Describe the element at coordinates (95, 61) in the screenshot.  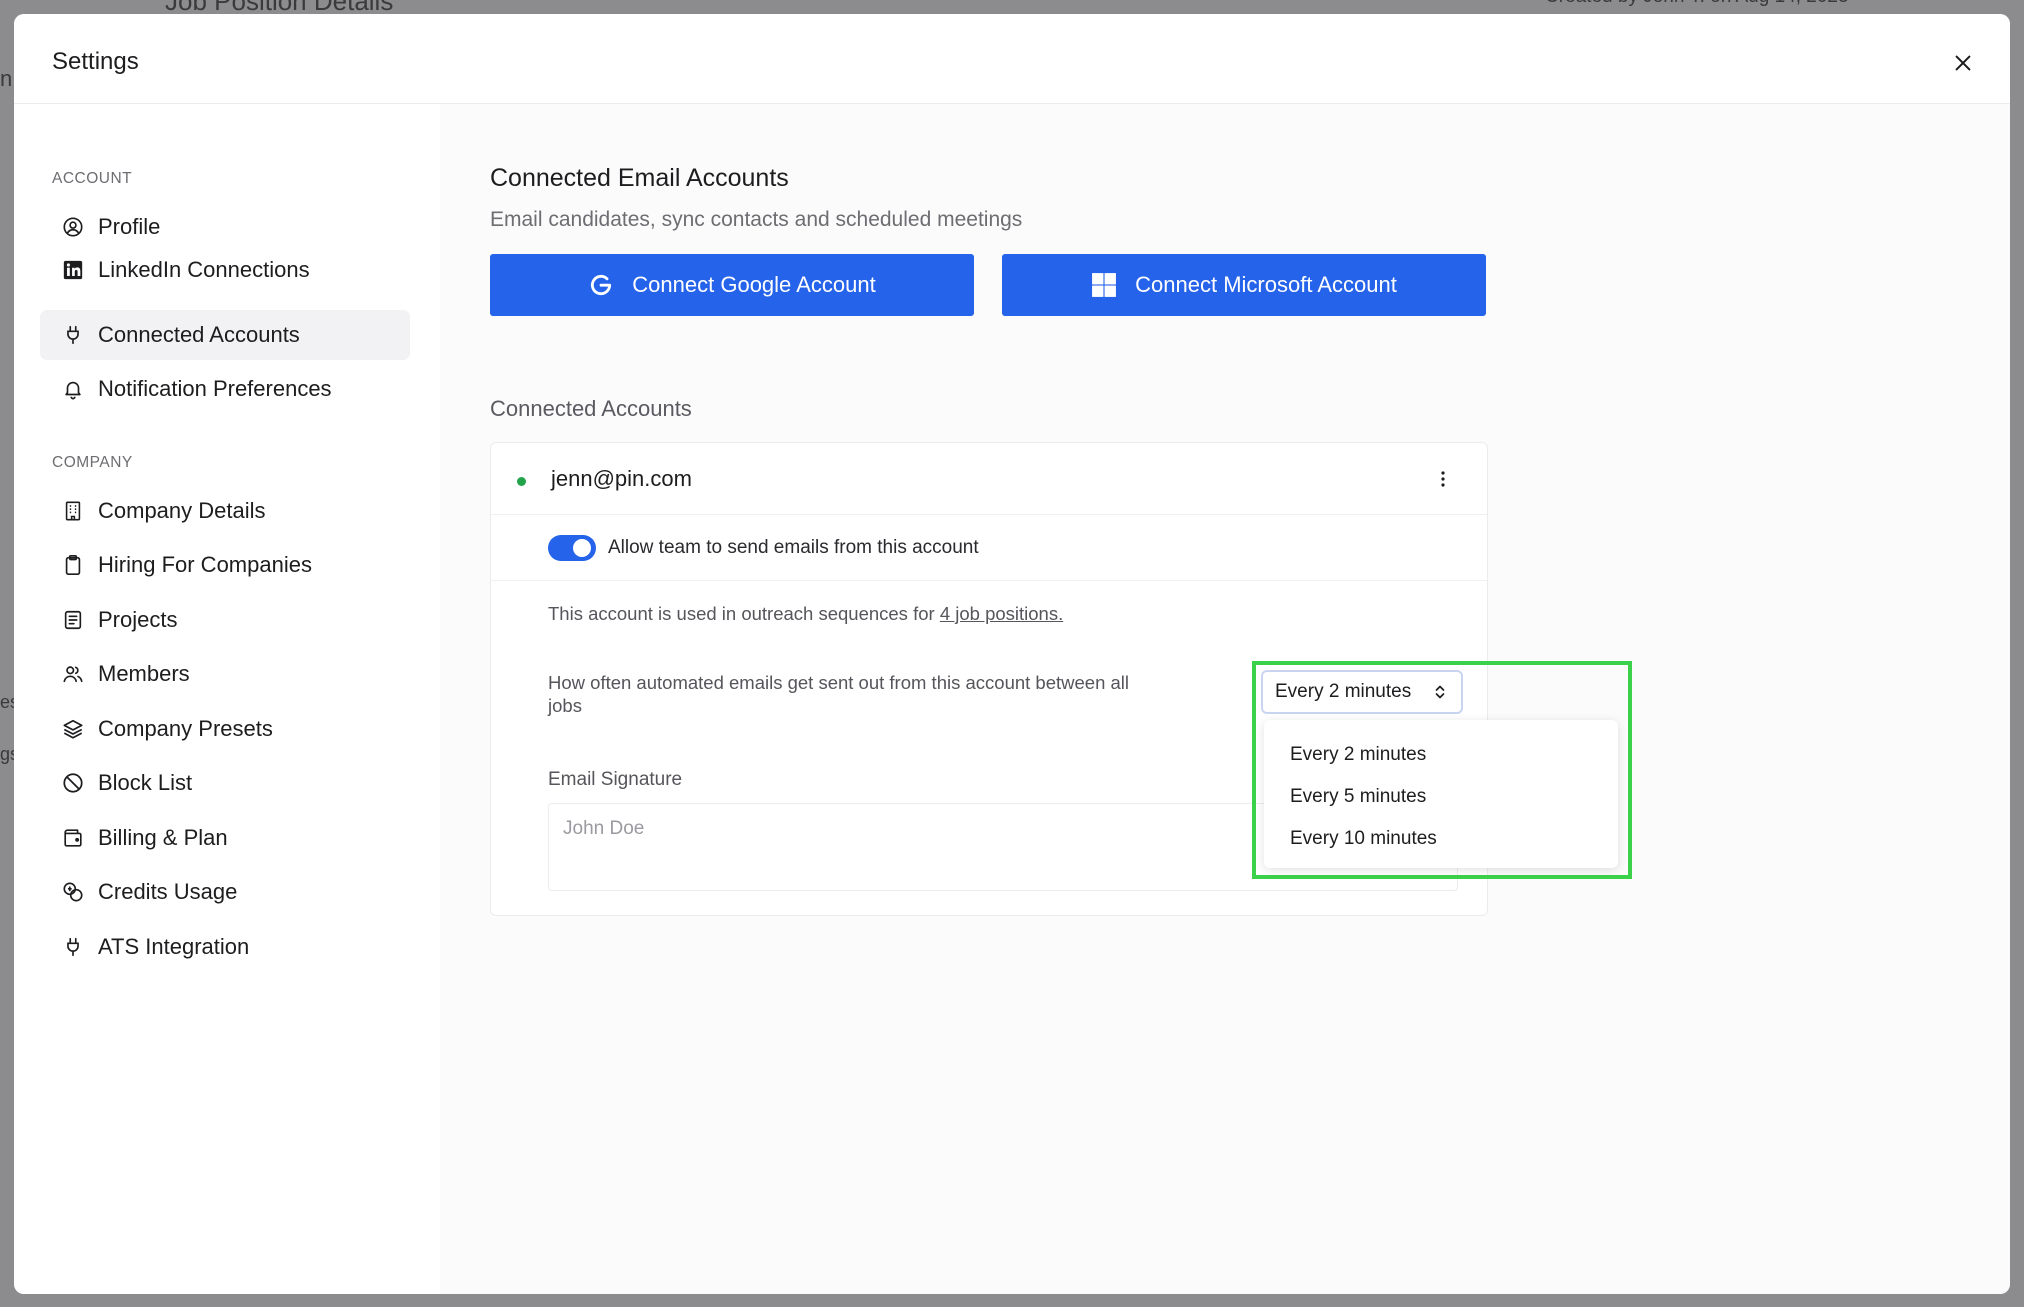
I see `modal-title: Settings` at that location.